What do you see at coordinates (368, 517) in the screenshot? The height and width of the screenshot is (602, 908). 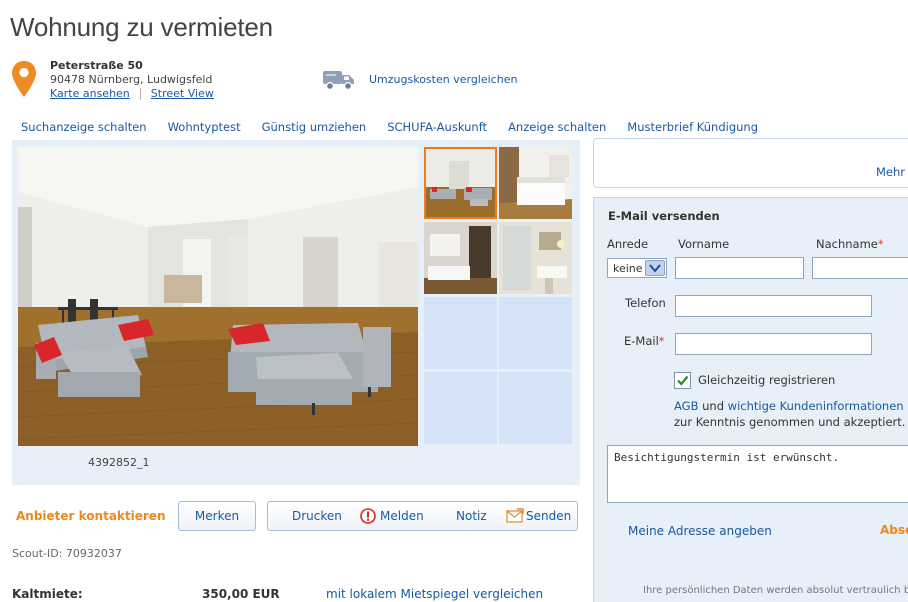 I see `report-icon` at bounding box center [368, 517].